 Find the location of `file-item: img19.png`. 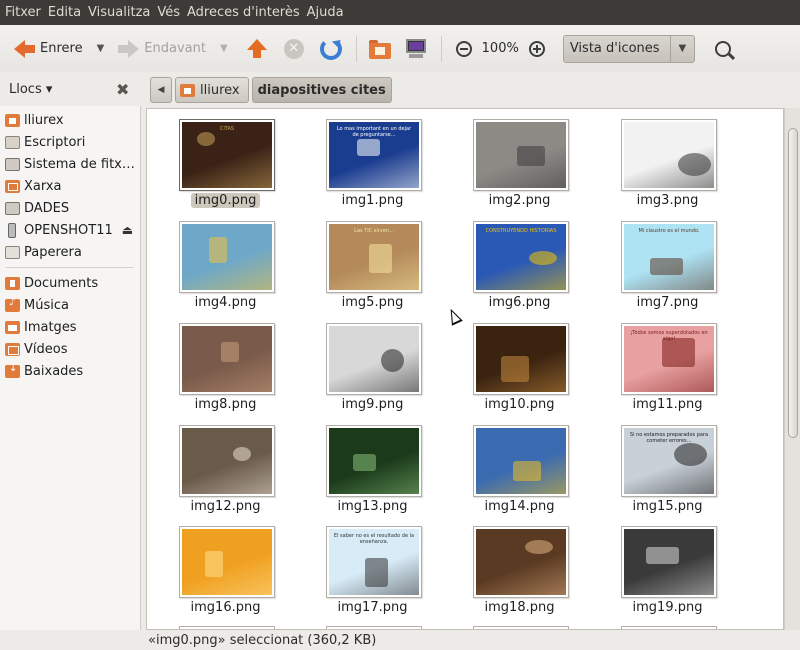

file-item: img19.png is located at coordinates (667, 567).